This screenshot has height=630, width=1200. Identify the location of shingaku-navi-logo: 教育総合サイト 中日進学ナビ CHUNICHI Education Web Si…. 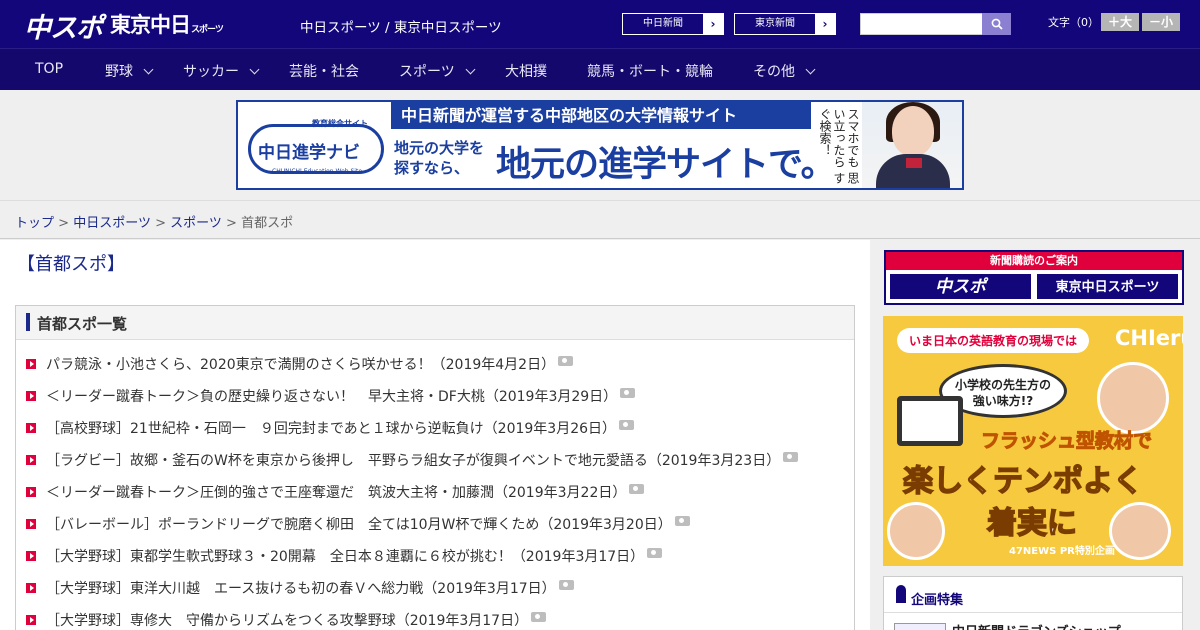
(316, 146).